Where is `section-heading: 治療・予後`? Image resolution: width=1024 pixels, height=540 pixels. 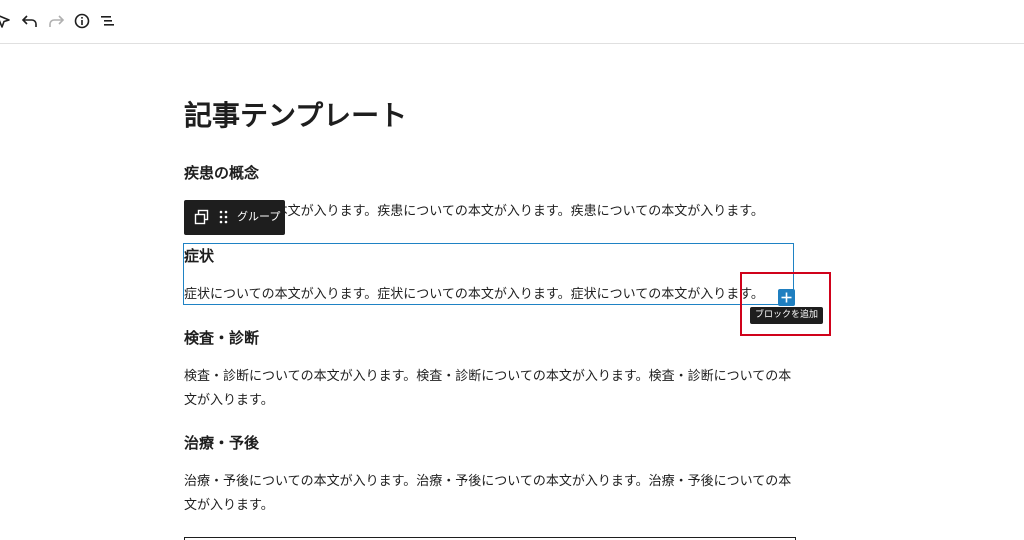 section-heading: 治療・予後 is located at coordinates (221, 443).